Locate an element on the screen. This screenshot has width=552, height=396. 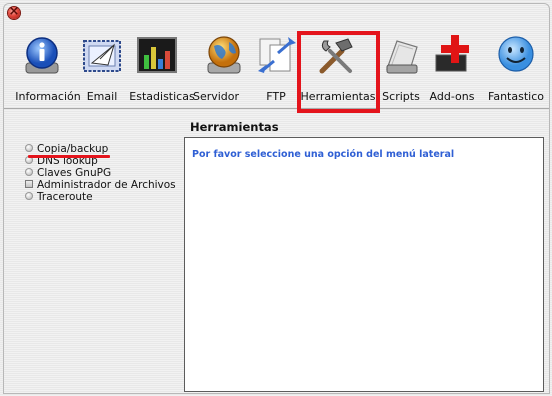
page-title: Herramientas is located at coordinates (234, 127).